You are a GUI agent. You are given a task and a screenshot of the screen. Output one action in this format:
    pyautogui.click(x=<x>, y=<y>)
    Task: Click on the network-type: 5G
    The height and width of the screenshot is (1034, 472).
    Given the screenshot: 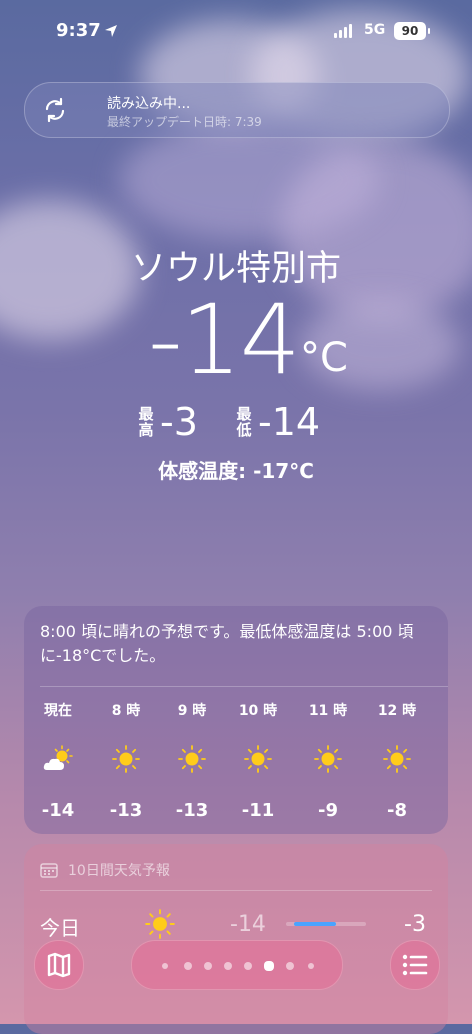 What is the action you would take?
    pyautogui.click(x=375, y=30)
    